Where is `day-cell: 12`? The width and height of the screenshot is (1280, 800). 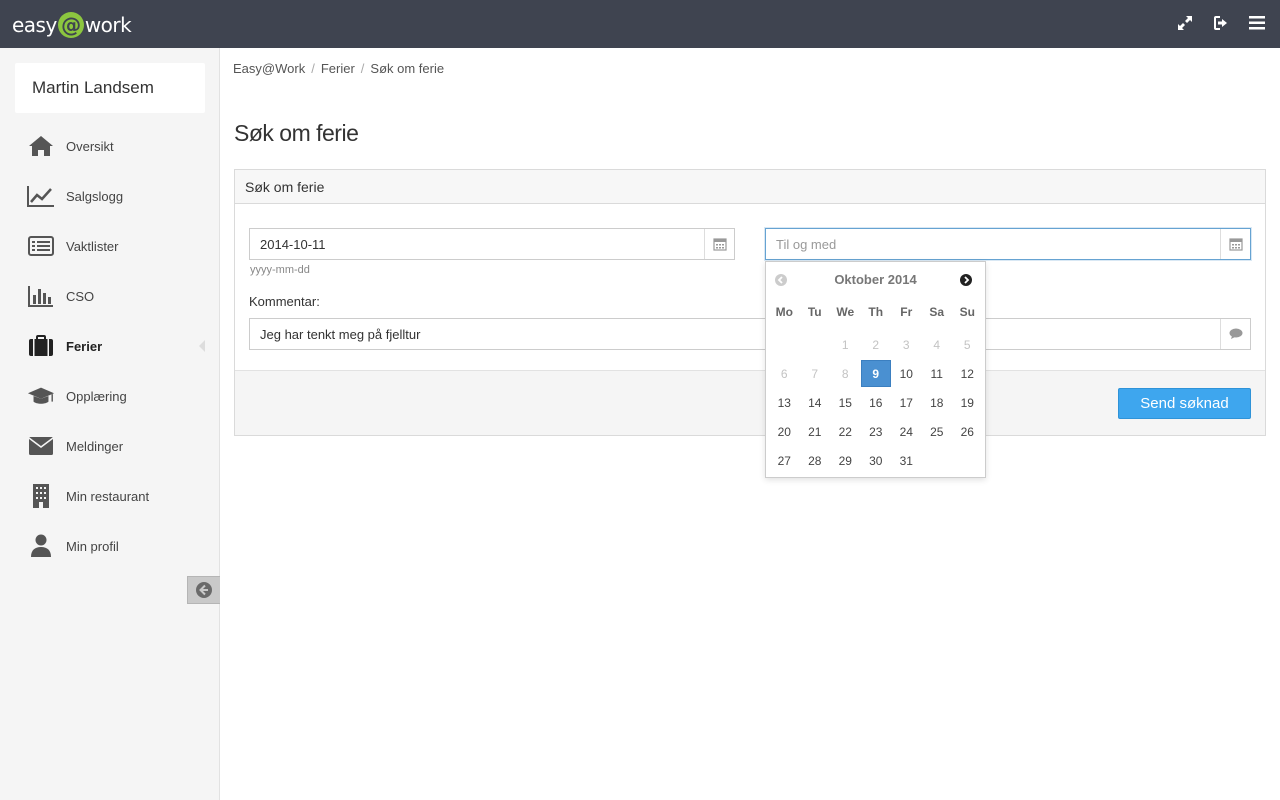 day-cell: 12 is located at coordinates (967, 373).